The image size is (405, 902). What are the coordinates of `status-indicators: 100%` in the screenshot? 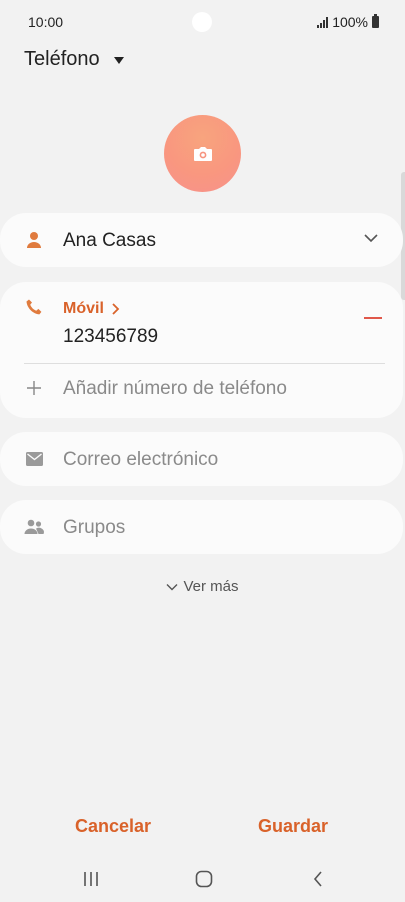 It's located at (348, 22).